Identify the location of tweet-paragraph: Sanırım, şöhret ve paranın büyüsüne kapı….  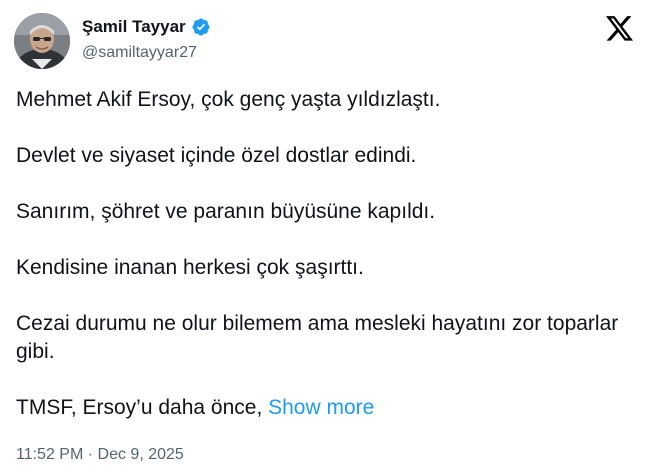
(226, 211).